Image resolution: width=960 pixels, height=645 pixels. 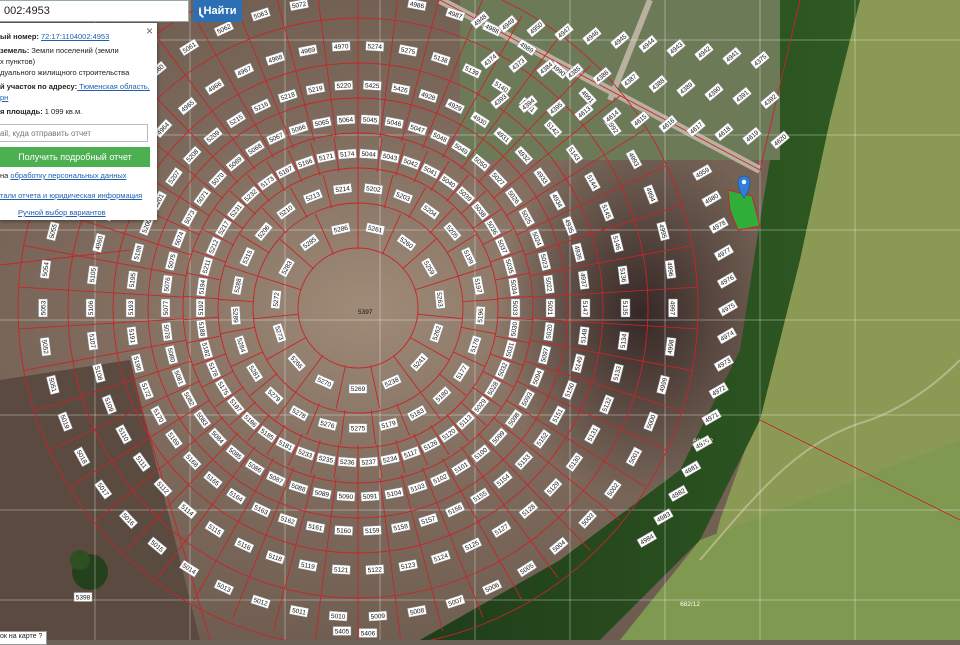 I want to click on other-parcel-label: 5406, so click(x=368, y=633).